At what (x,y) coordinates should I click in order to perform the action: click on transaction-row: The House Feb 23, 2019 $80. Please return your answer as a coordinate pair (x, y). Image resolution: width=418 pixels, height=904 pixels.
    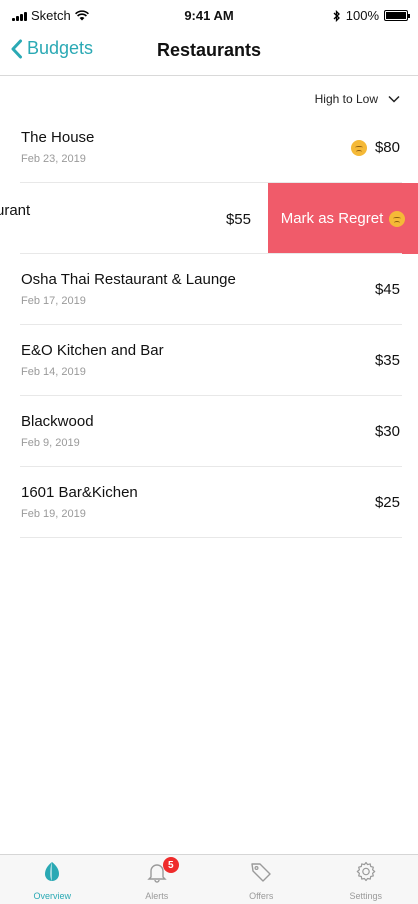
    Looking at the image, I should click on (209, 147).